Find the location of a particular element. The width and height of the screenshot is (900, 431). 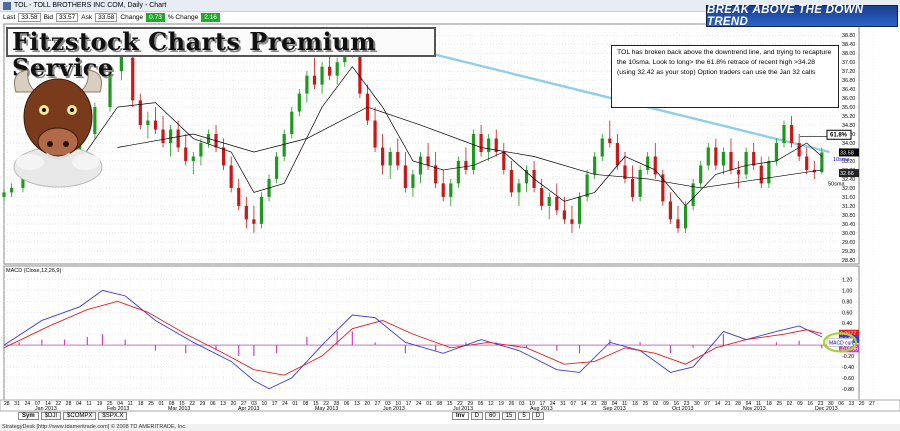

date-tick-label: 06 is located at coordinates (213, 404).